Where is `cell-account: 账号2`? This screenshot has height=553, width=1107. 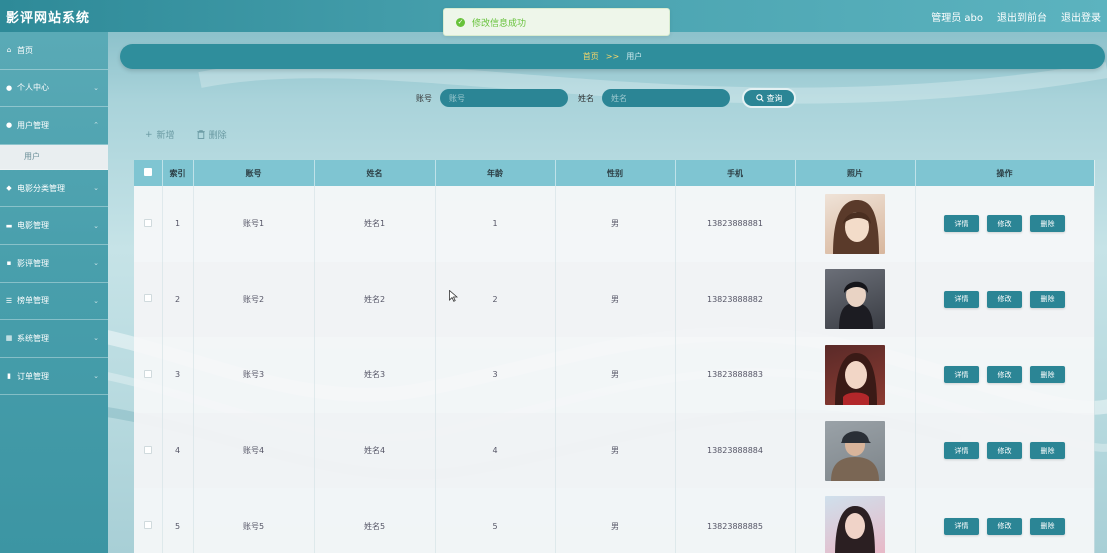
cell-account: 账号2 is located at coordinates (254, 299).